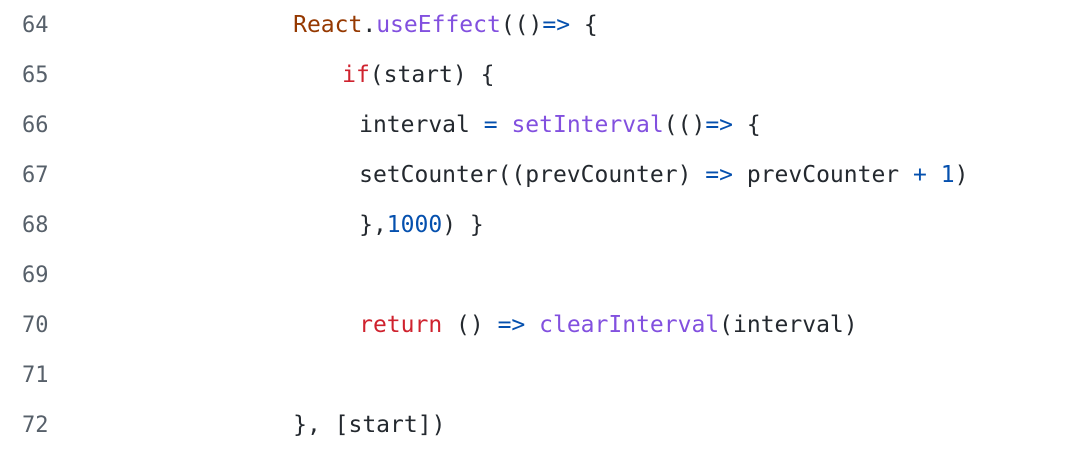  What do you see at coordinates (373, 225) in the screenshot?
I see `token-plain: },` at bounding box center [373, 225].